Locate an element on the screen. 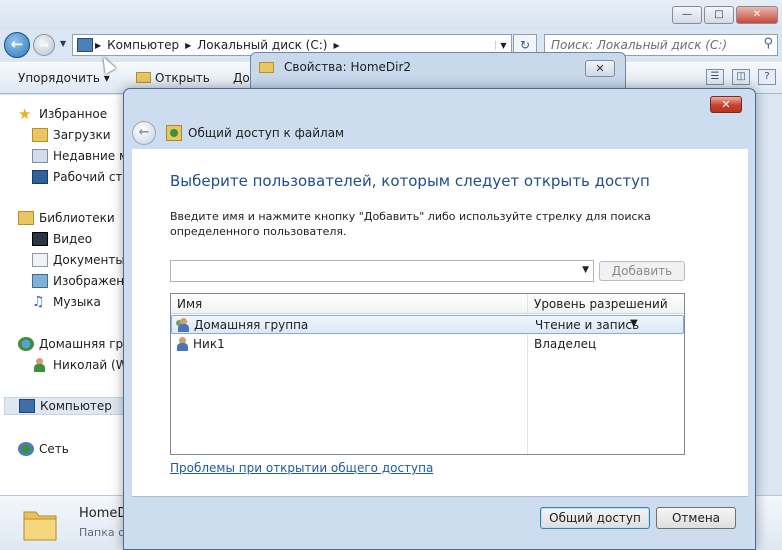 Image resolution: width=782 pixels, height=550 pixels. permission-dropdown-icon: ▼ is located at coordinates (634, 323).